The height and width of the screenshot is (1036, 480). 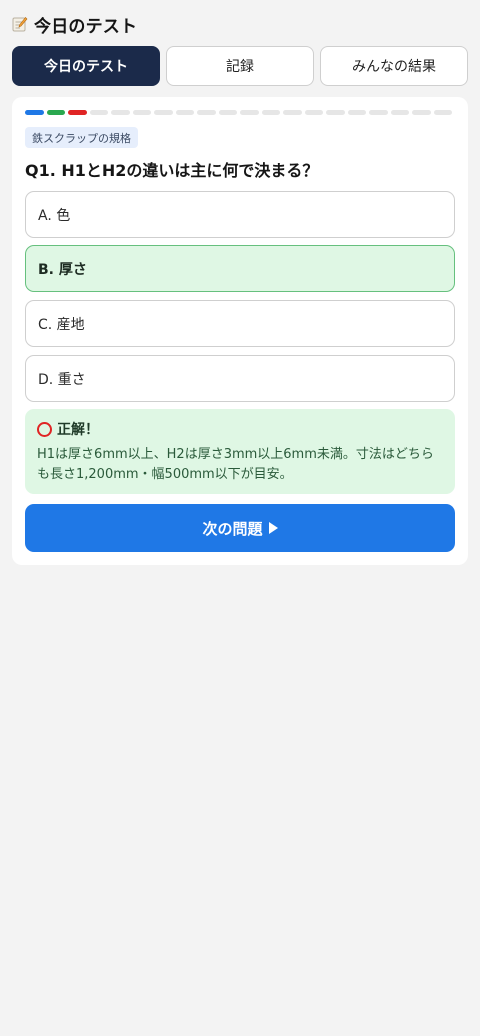 I want to click on tab-label: 今日のテスト, so click(x=86, y=67).